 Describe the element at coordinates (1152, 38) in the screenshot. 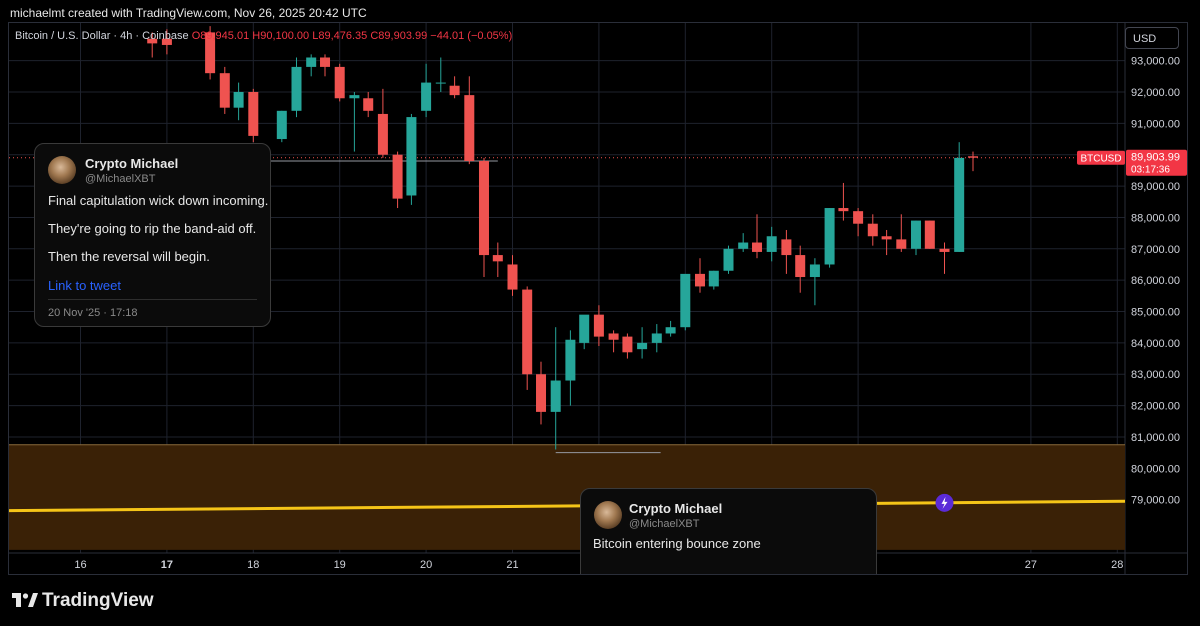

I see `currency-button: USD` at that location.